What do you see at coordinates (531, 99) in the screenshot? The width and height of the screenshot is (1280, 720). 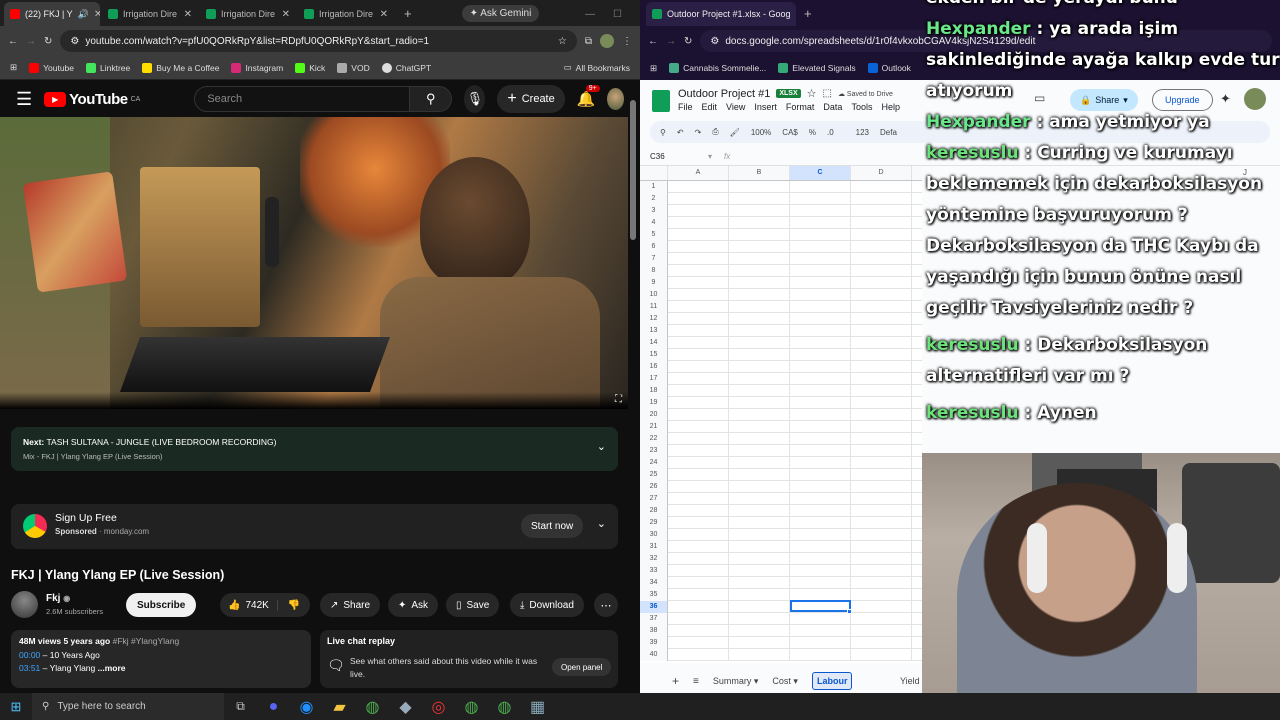 I see `create-button: + Create` at bounding box center [531, 99].